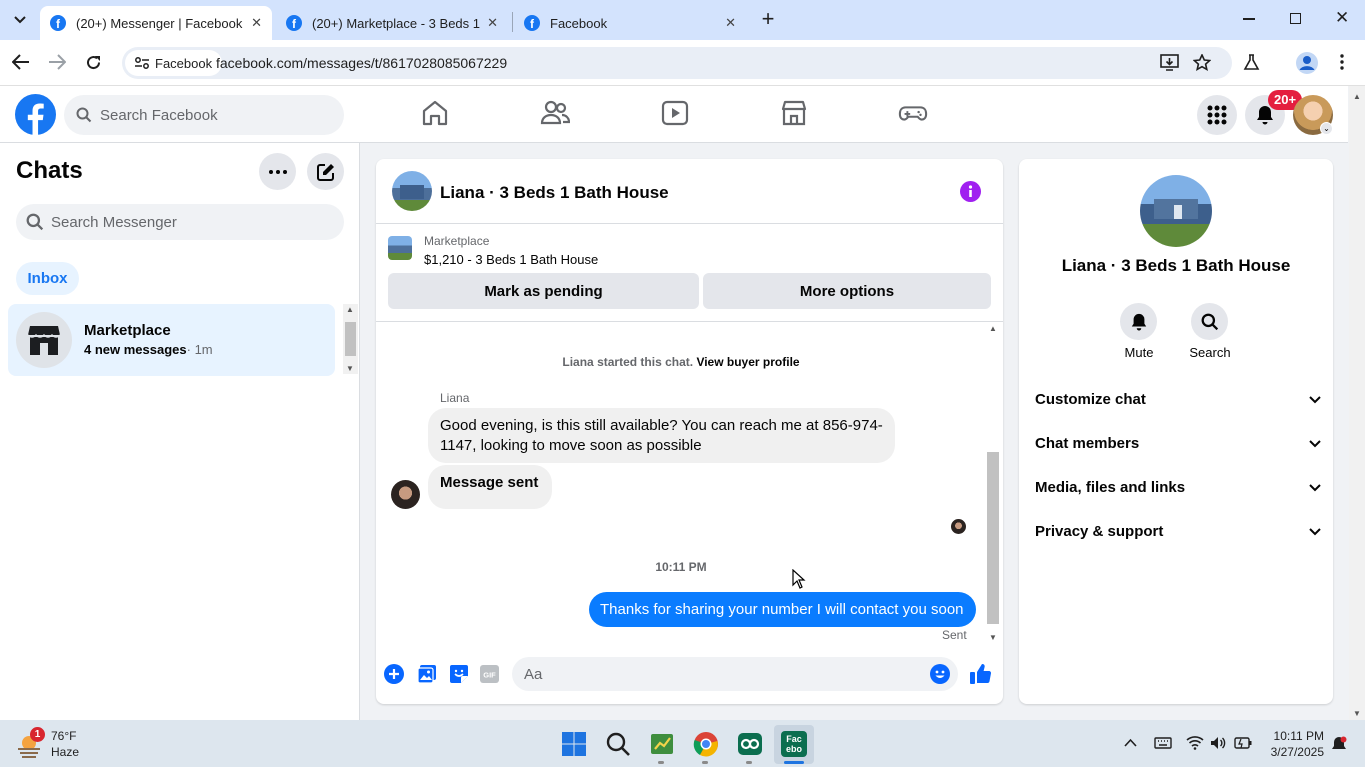 The height and width of the screenshot is (767, 1365). Describe the element at coordinates (1099, 531) in the screenshot. I see `section-label: Privacy & support` at that location.